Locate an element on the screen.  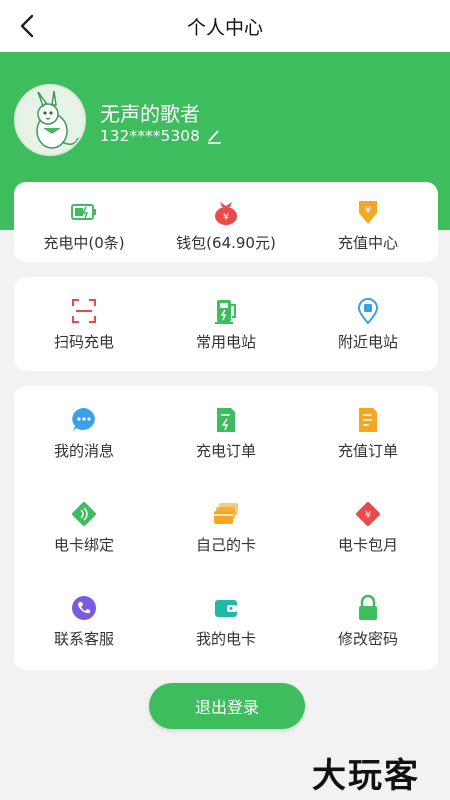
scan-charge-item: 扫码充电 is located at coordinates (84, 334).